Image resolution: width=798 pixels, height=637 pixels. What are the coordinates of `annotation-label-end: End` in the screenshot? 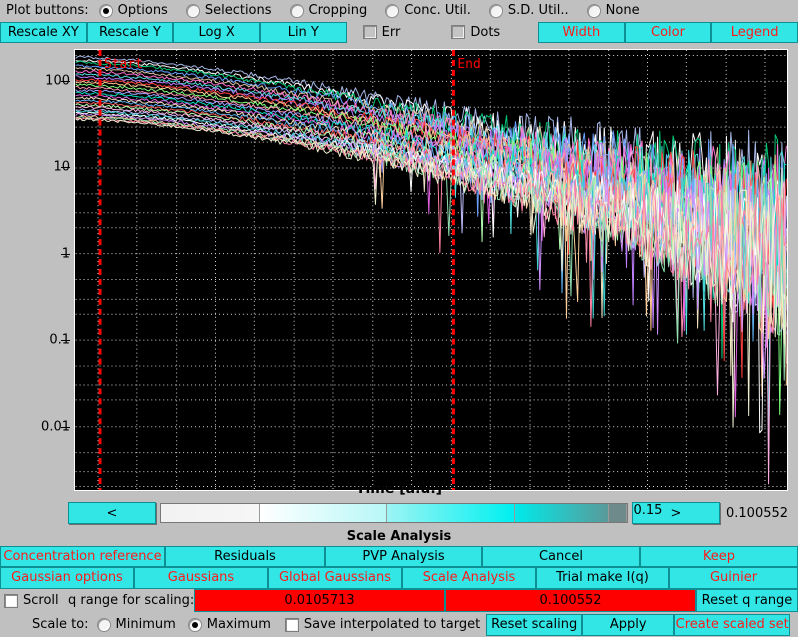 It's located at (468, 64).